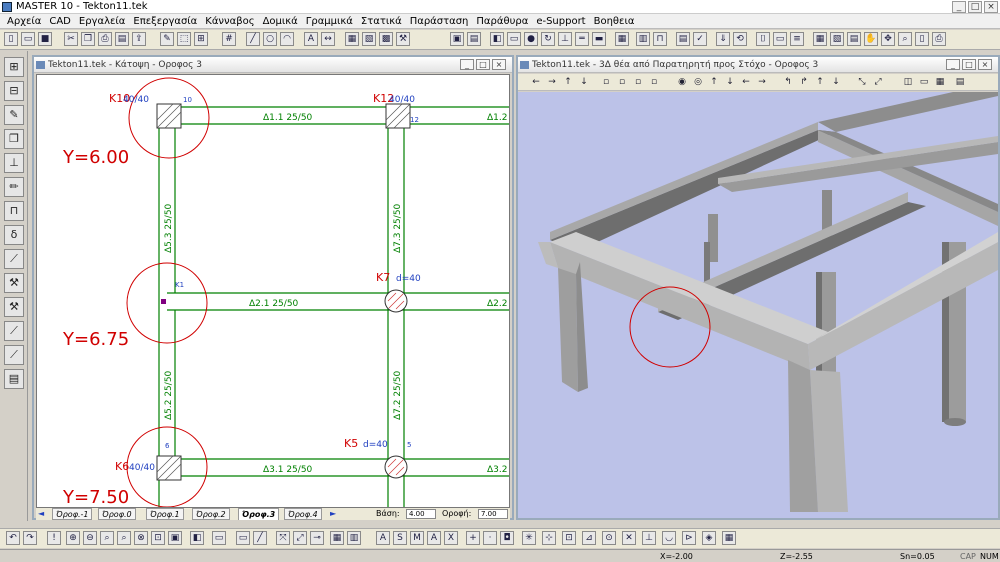  What do you see at coordinates (60, 21) in the screenshot?
I see `menu-cad: CAD` at bounding box center [60, 21].